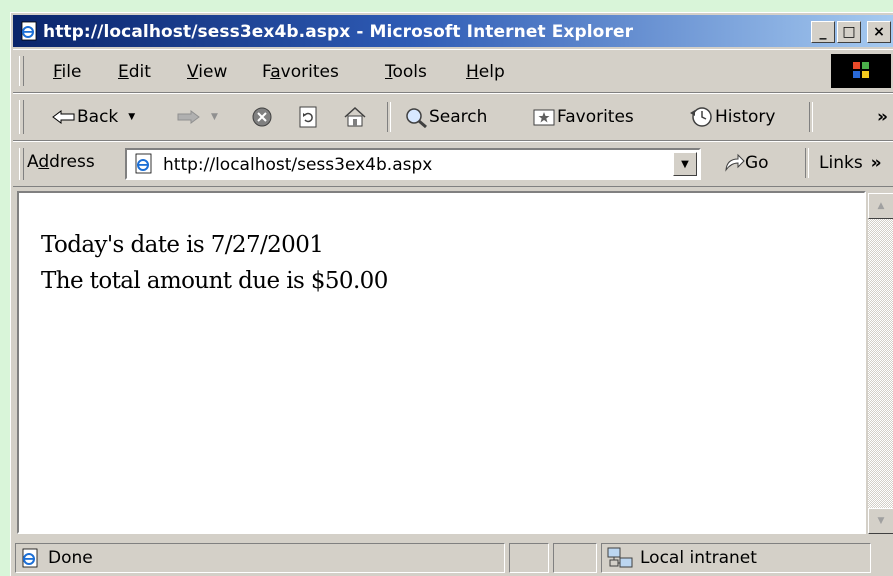 Image resolution: width=893 pixels, height=576 pixels. I want to click on status-pane-secure, so click(575, 558).